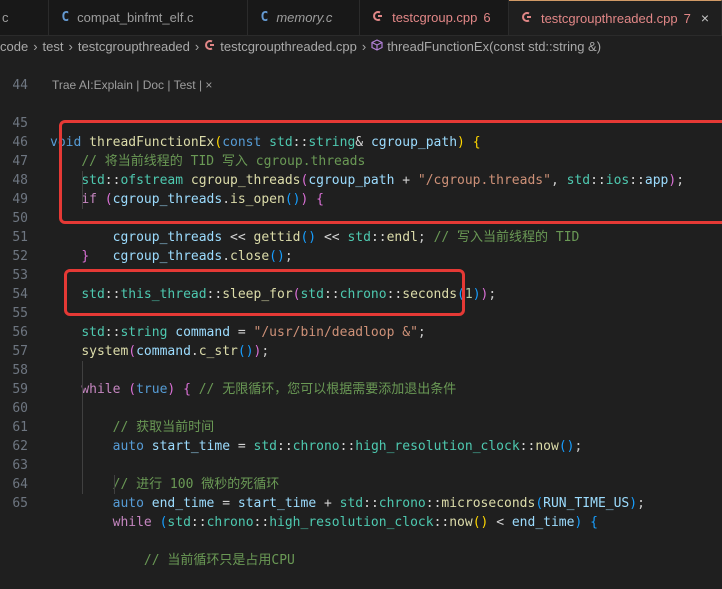 The height and width of the screenshot is (589, 722). I want to click on tab-label: testcgroupthreaded.cpp, so click(609, 18).